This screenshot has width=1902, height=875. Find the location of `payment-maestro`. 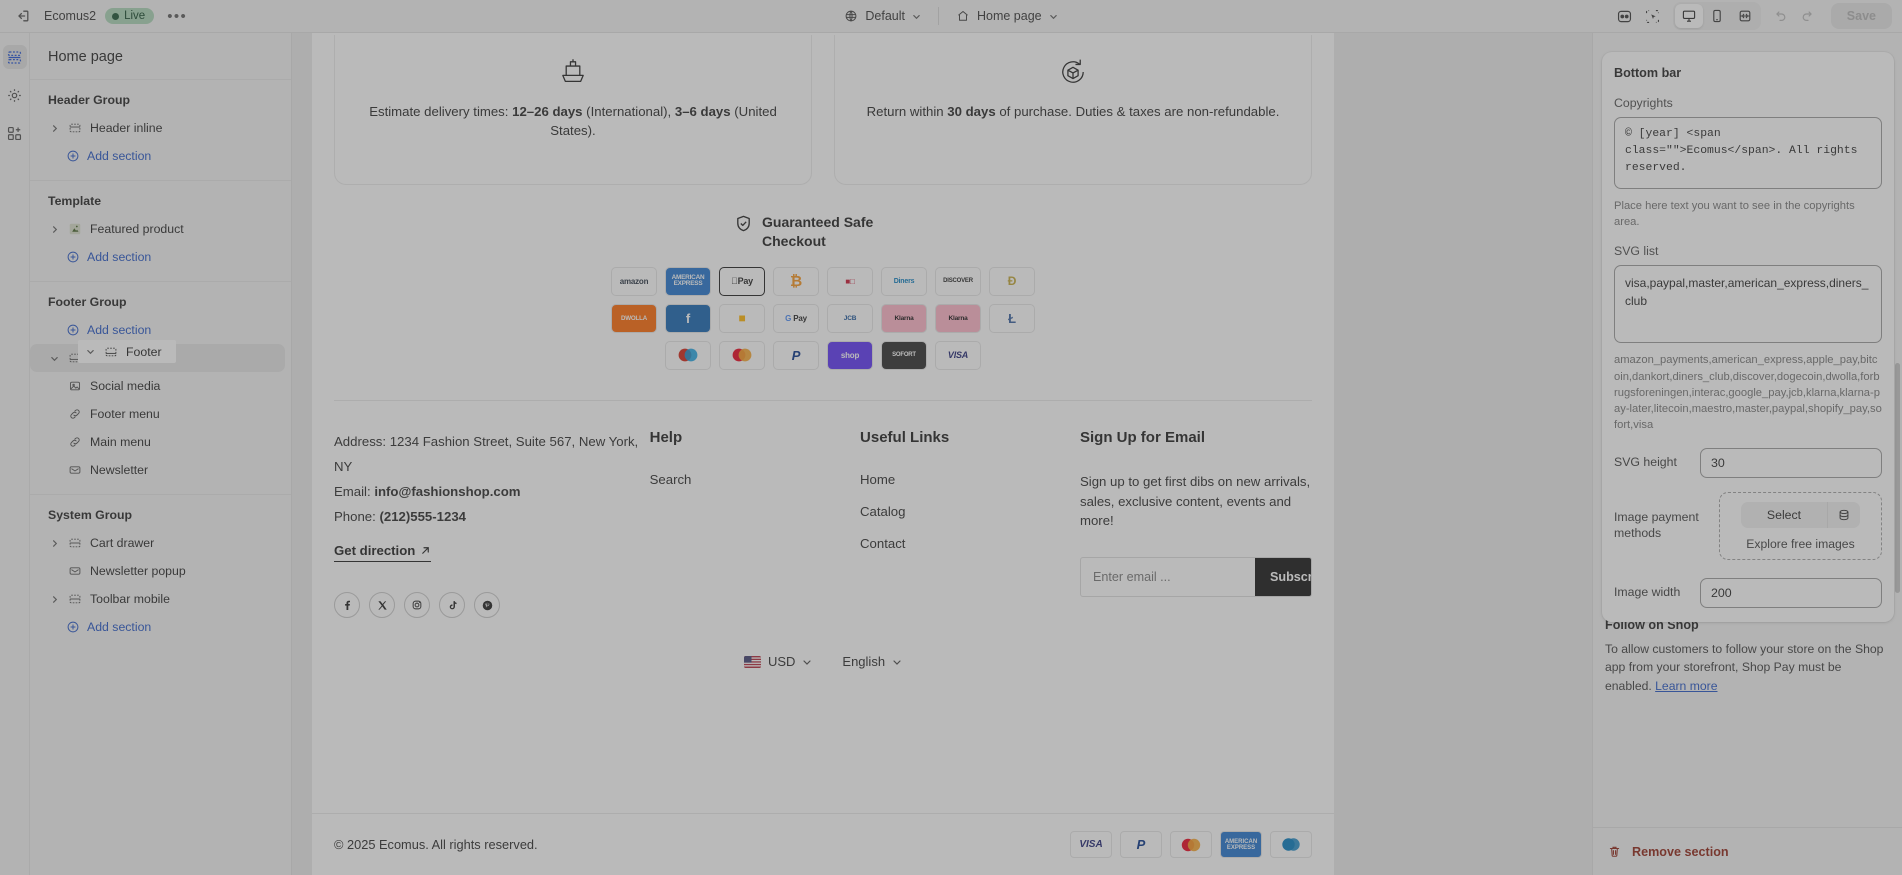

payment-maestro is located at coordinates (688, 355).